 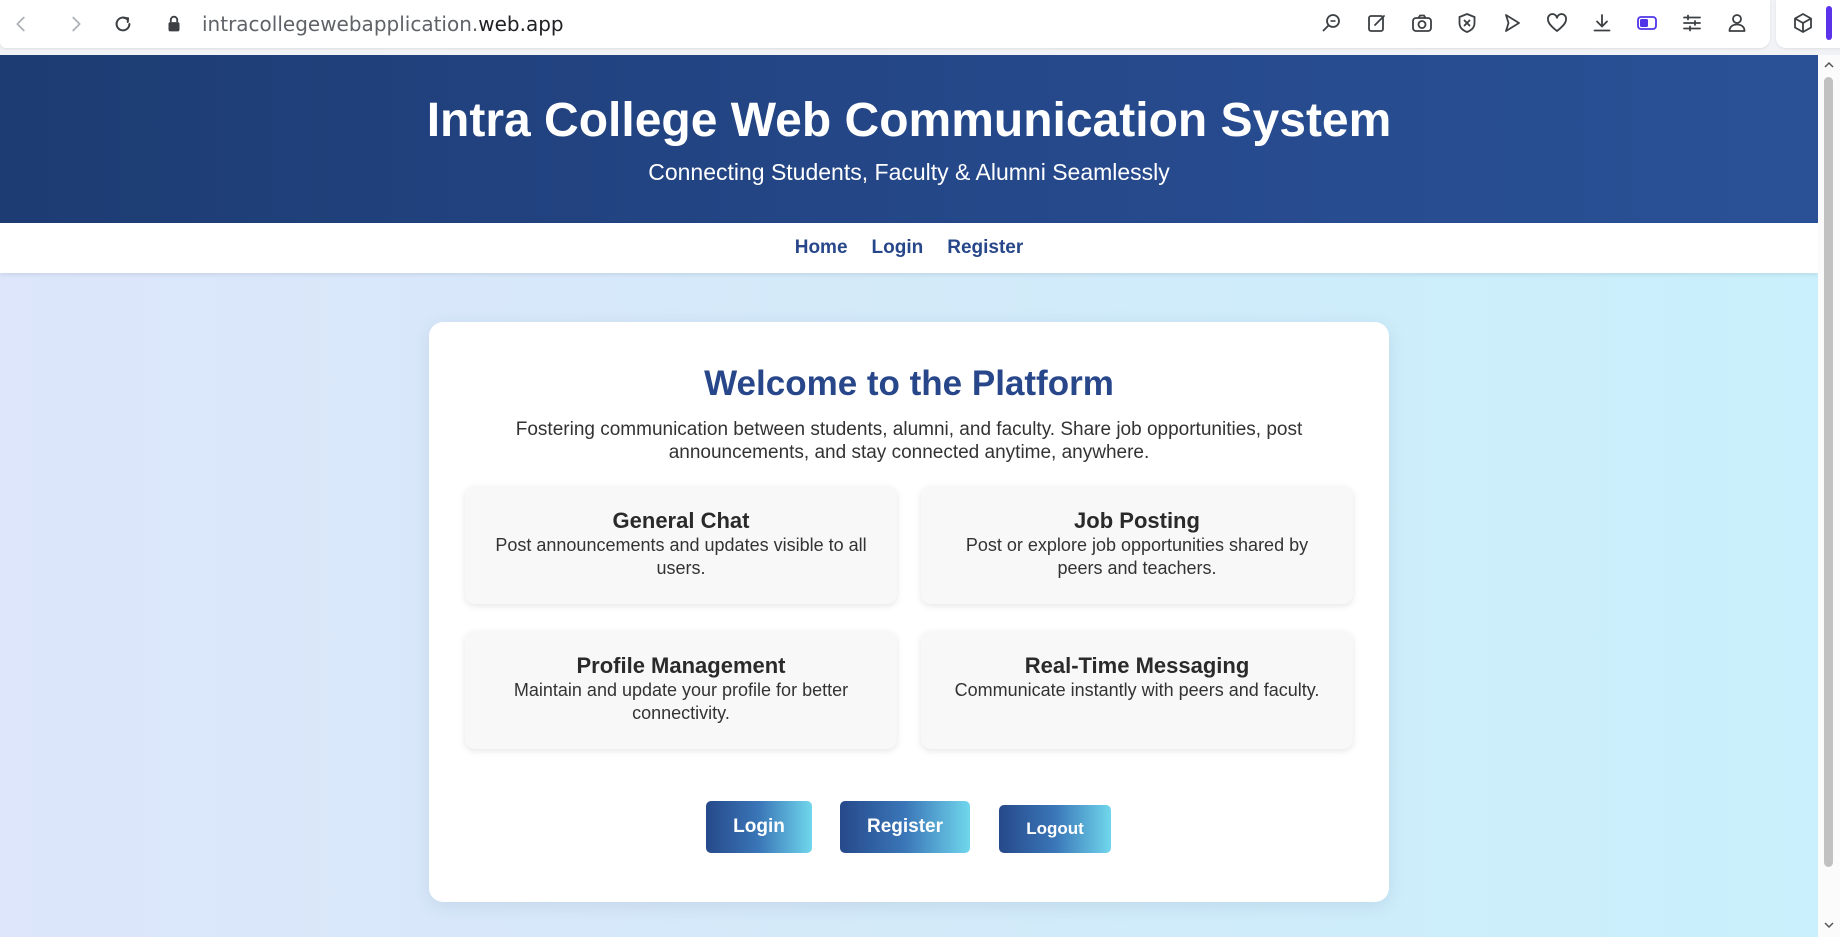 What do you see at coordinates (1829, 23) in the screenshot?
I see `sidebar-indicator` at bounding box center [1829, 23].